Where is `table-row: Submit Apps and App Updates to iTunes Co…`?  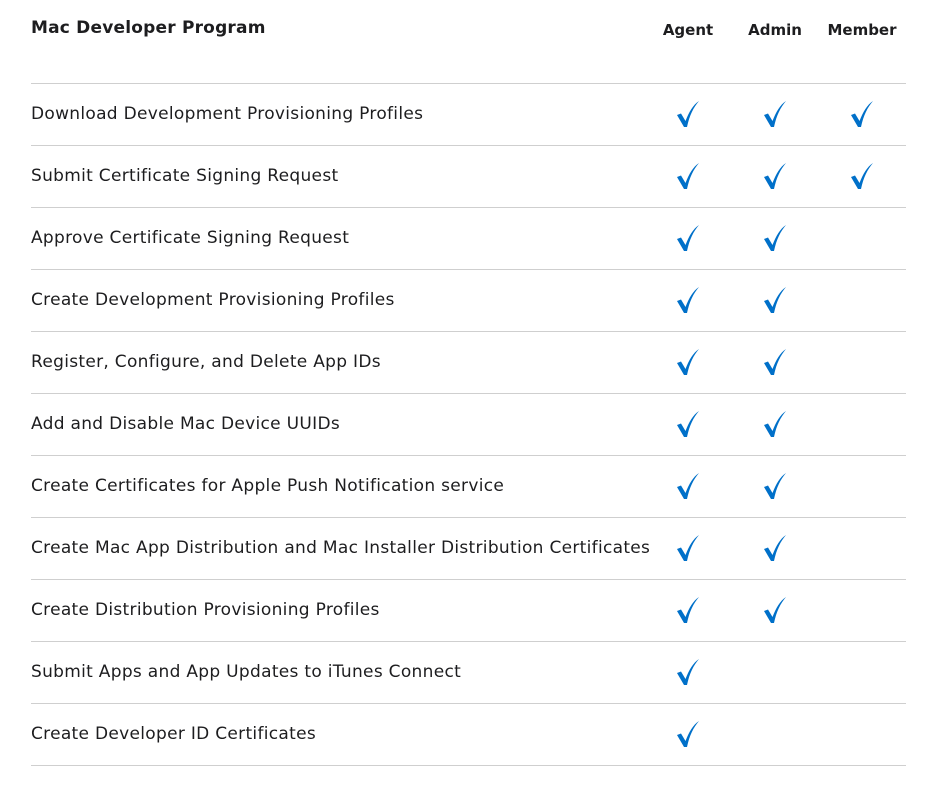
table-row: Submit Apps and App Updates to iTunes Co… is located at coordinates (468, 673).